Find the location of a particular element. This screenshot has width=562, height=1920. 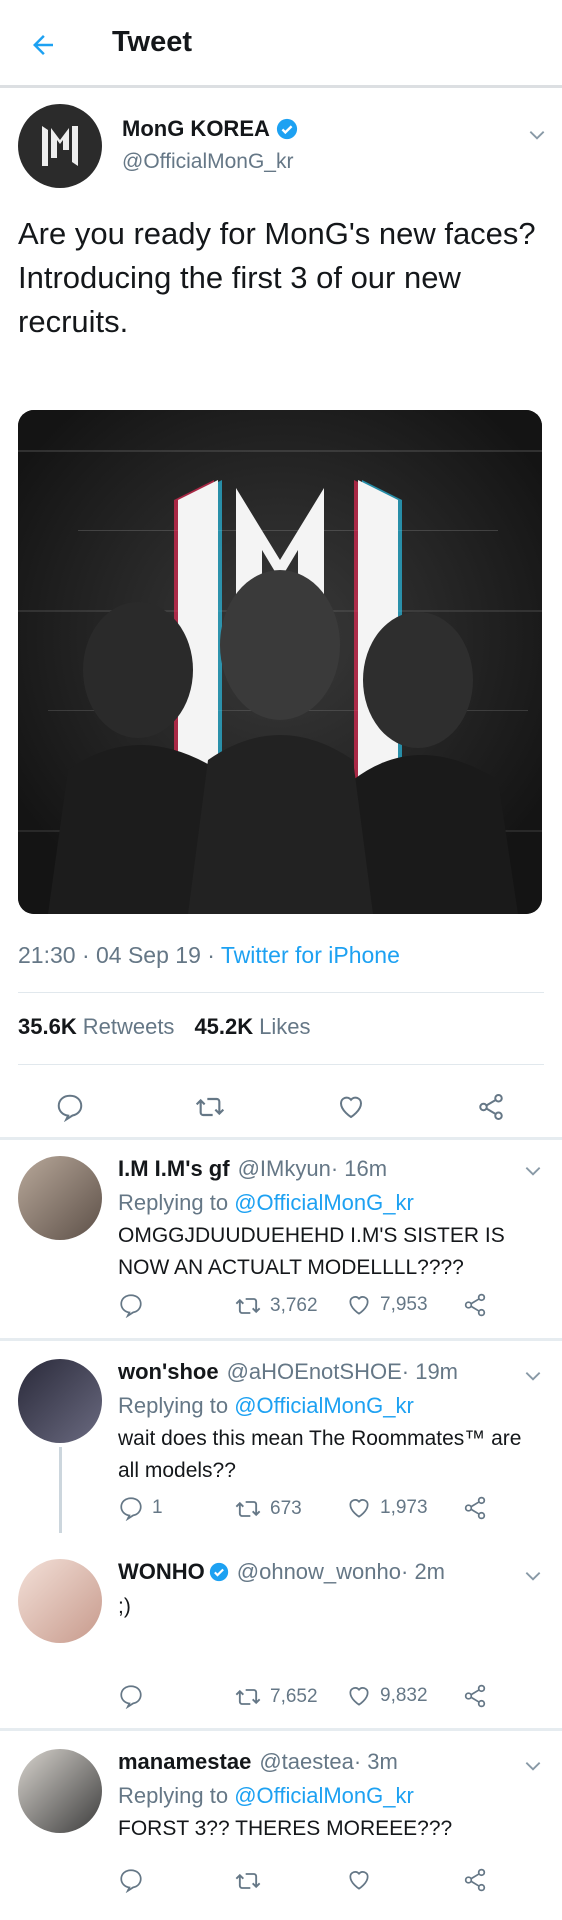

reply-handle: @IMkyun is located at coordinates (284, 1169).